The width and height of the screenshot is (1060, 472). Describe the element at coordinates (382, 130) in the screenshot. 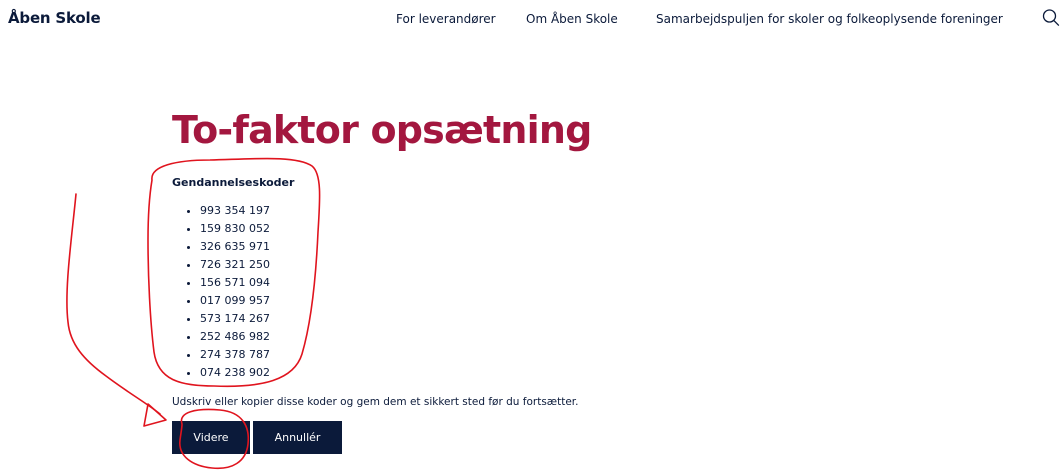

I see `page-title: To-faktor opsætning` at that location.